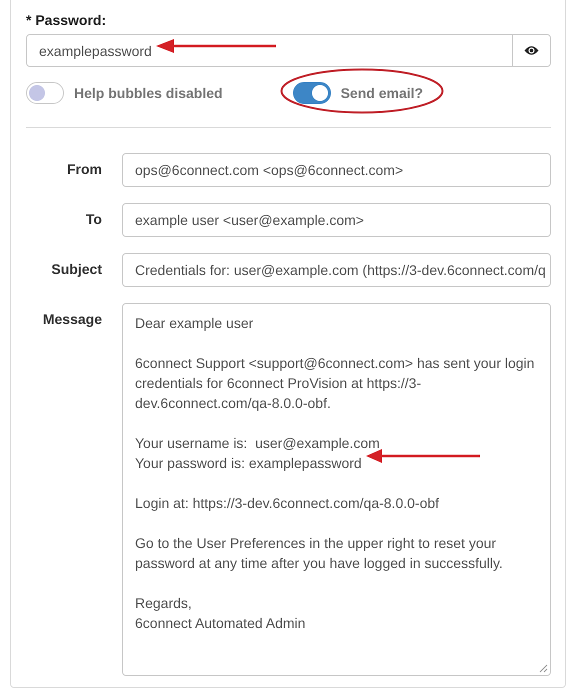 The height and width of the screenshot is (698, 576). Describe the element at coordinates (257, 453) in the screenshot. I see `message-paragraph: Your username is: user@example.com Your password is: examplepassword` at that location.